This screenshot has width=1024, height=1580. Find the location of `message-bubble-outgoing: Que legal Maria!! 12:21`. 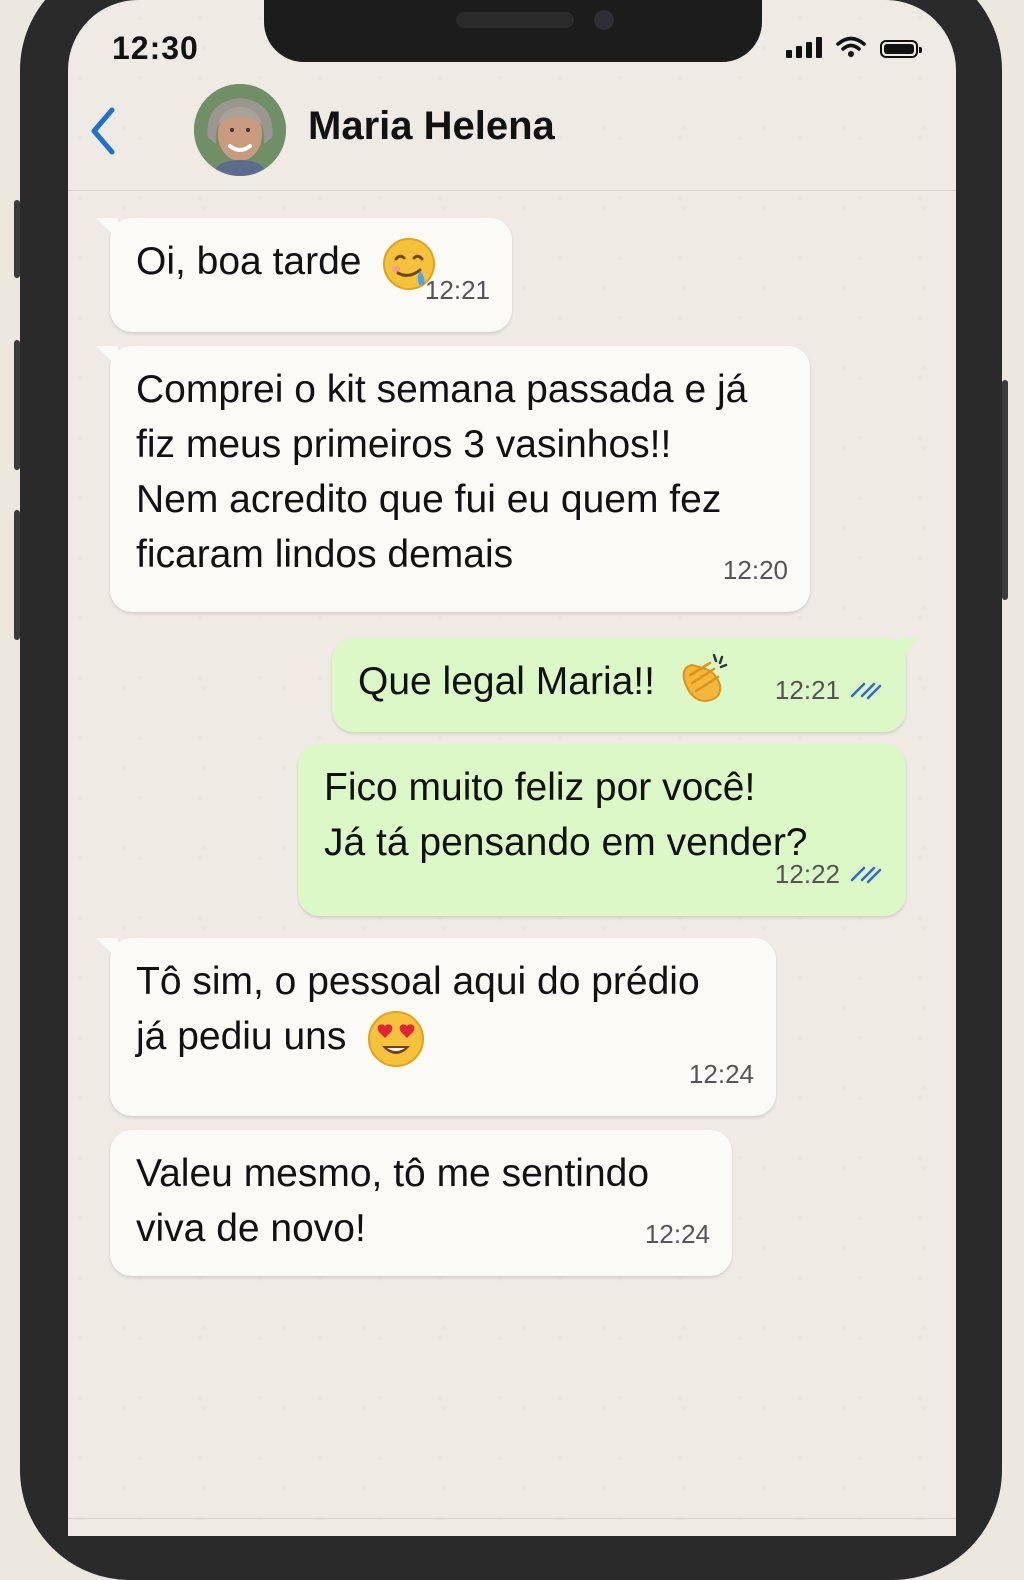

message-bubble-outgoing: Que legal Maria!! 12:21 is located at coordinates (626, 685).